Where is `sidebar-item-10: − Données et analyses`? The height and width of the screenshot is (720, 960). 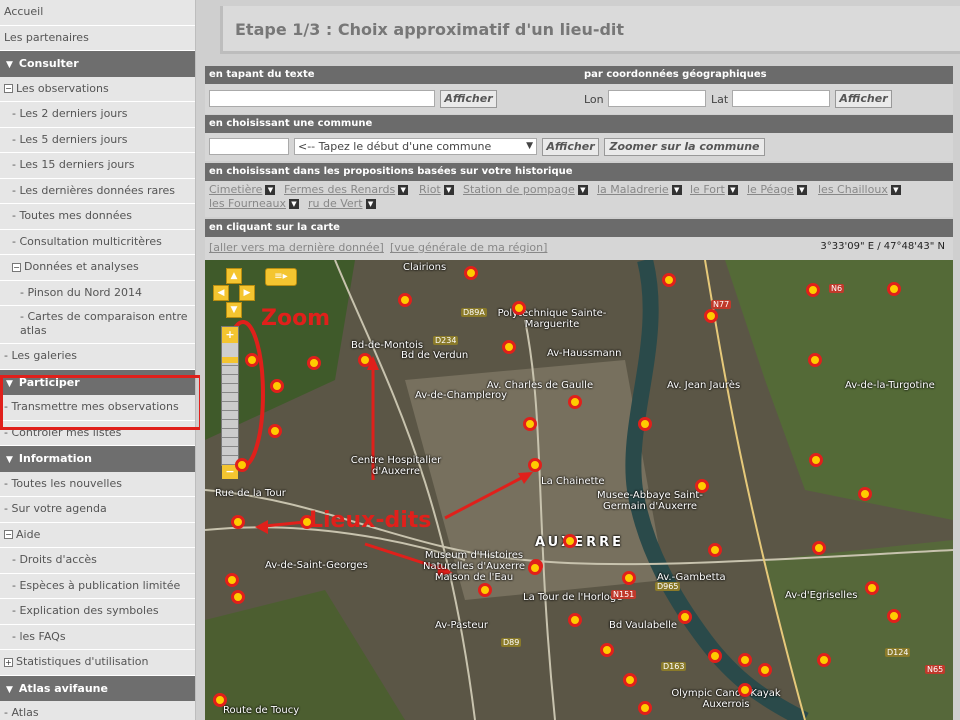
sidebar-item-10: − Données et analyses is located at coordinates (97, 268).